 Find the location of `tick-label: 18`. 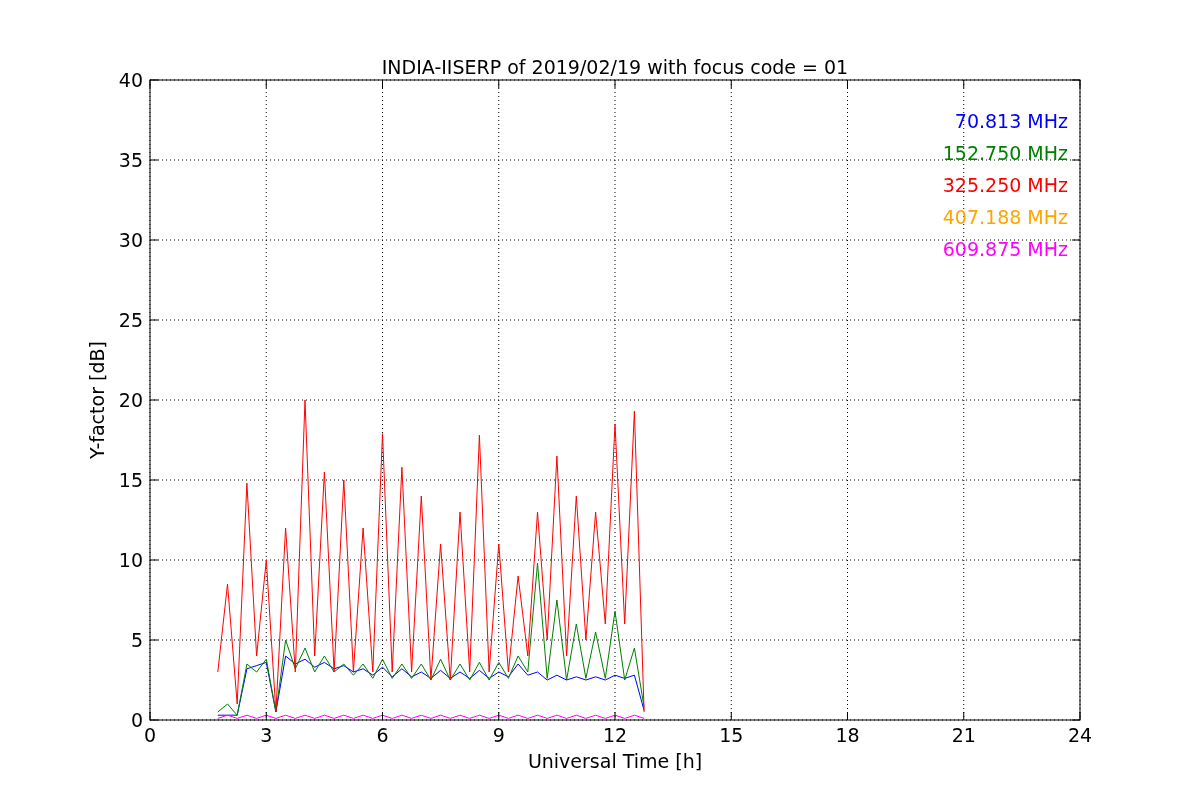

tick-label: 18 is located at coordinates (847, 735).